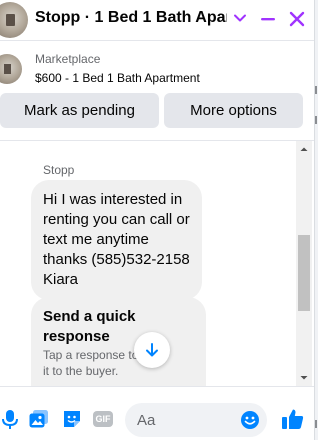 The height and width of the screenshot is (440, 320). I want to click on scroll-to-bottom-button, so click(152, 350).